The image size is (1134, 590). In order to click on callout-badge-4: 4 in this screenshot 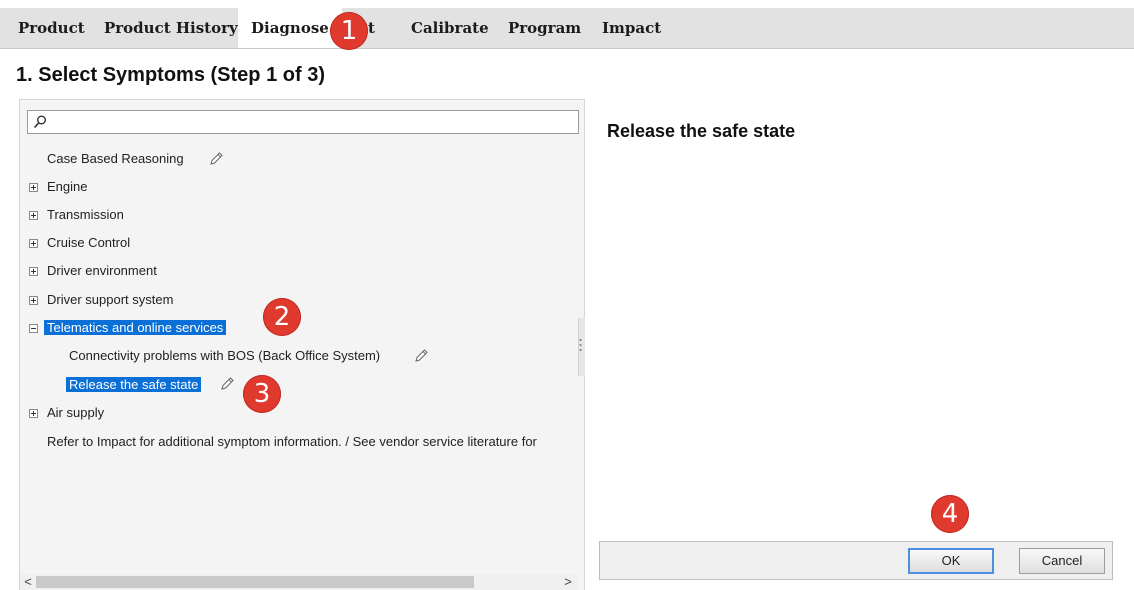, I will do `click(950, 514)`.